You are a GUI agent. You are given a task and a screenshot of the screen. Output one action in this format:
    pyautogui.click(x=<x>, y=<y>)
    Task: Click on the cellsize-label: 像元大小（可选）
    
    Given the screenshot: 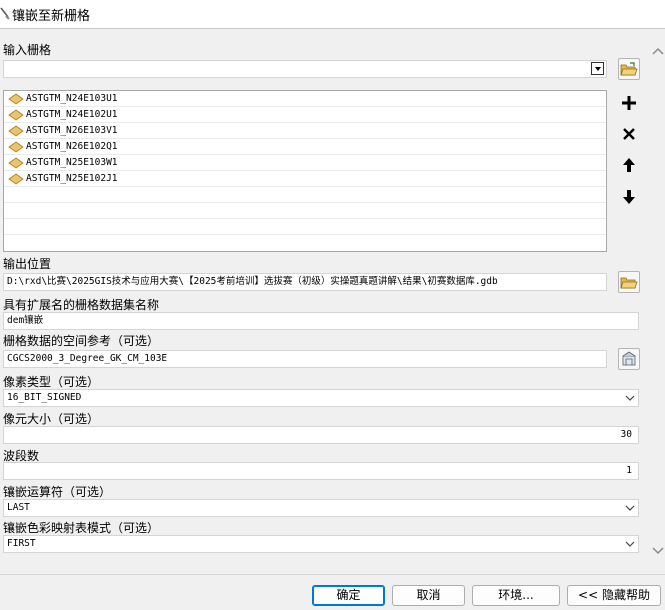 What is the action you would take?
    pyautogui.click(x=51, y=419)
    